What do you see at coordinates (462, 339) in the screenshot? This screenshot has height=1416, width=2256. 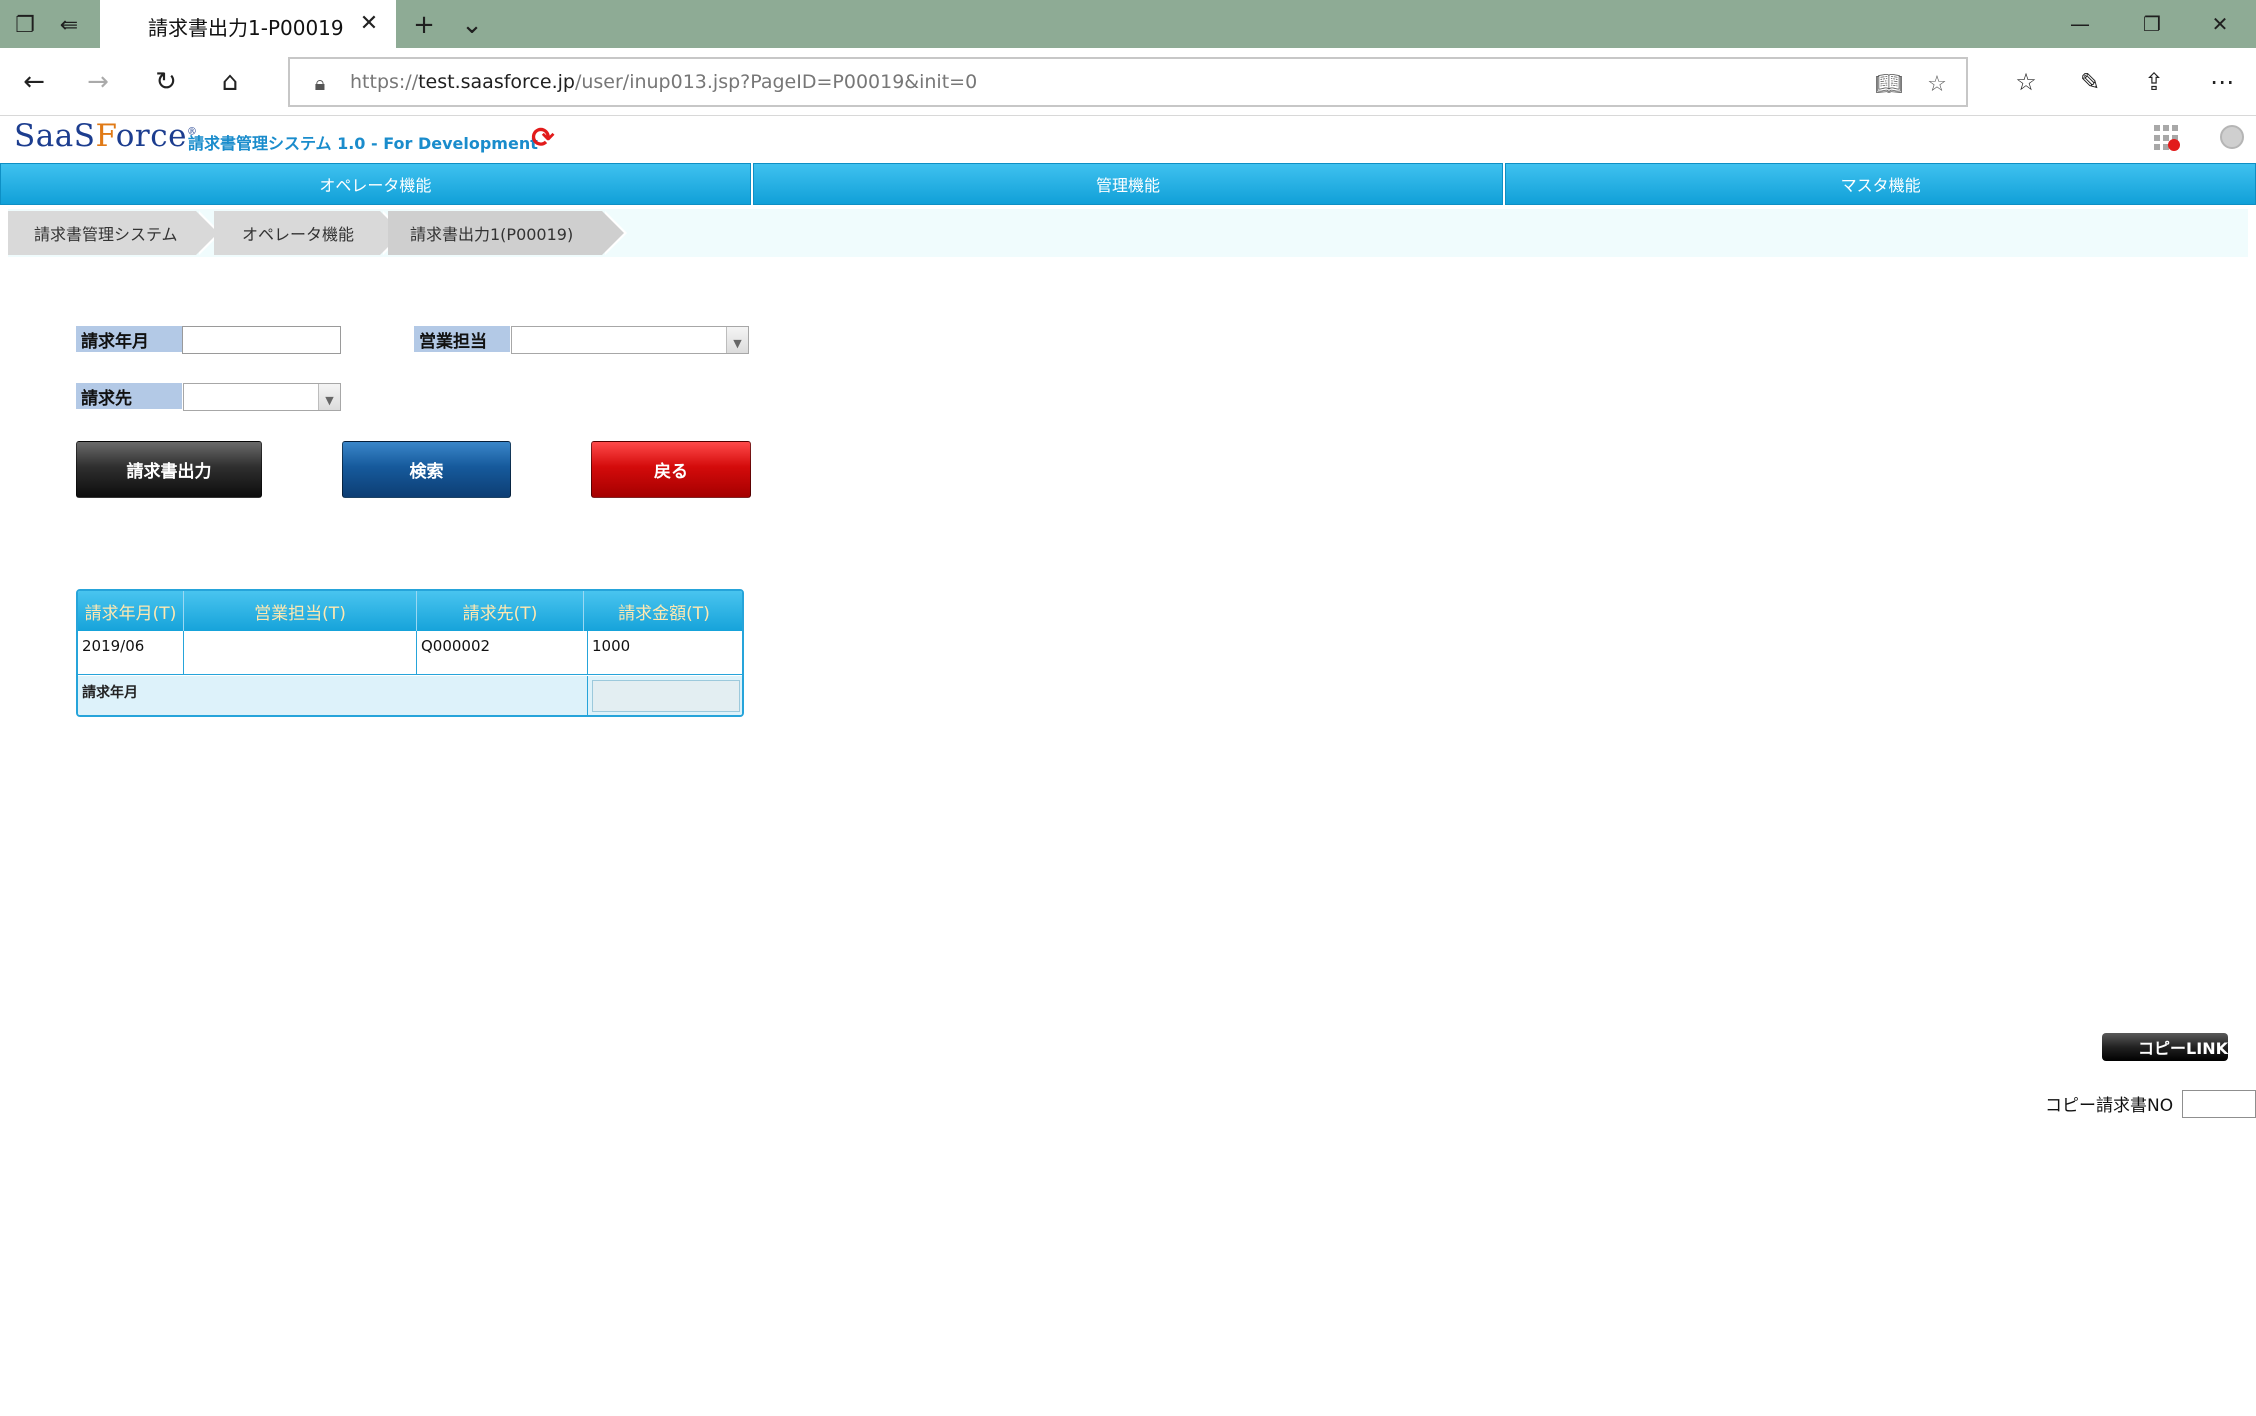 I see `sales-rep-label: 営業担当` at bounding box center [462, 339].